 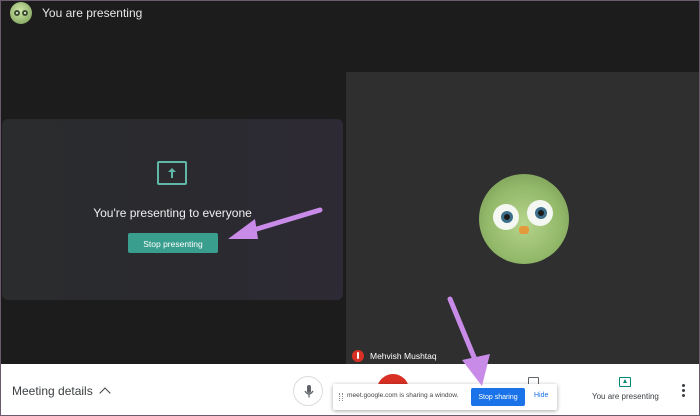 What do you see at coordinates (625, 382) in the screenshot?
I see `present-now-icon` at bounding box center [625, 382].